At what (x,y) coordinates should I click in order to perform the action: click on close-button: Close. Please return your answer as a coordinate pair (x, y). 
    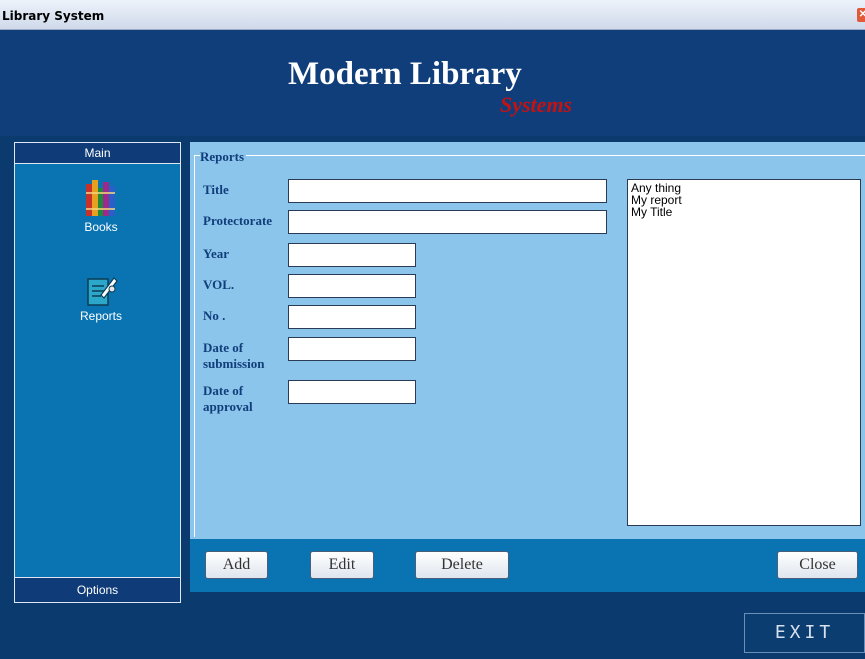
    Looking at the image, I should click on (817, 565).